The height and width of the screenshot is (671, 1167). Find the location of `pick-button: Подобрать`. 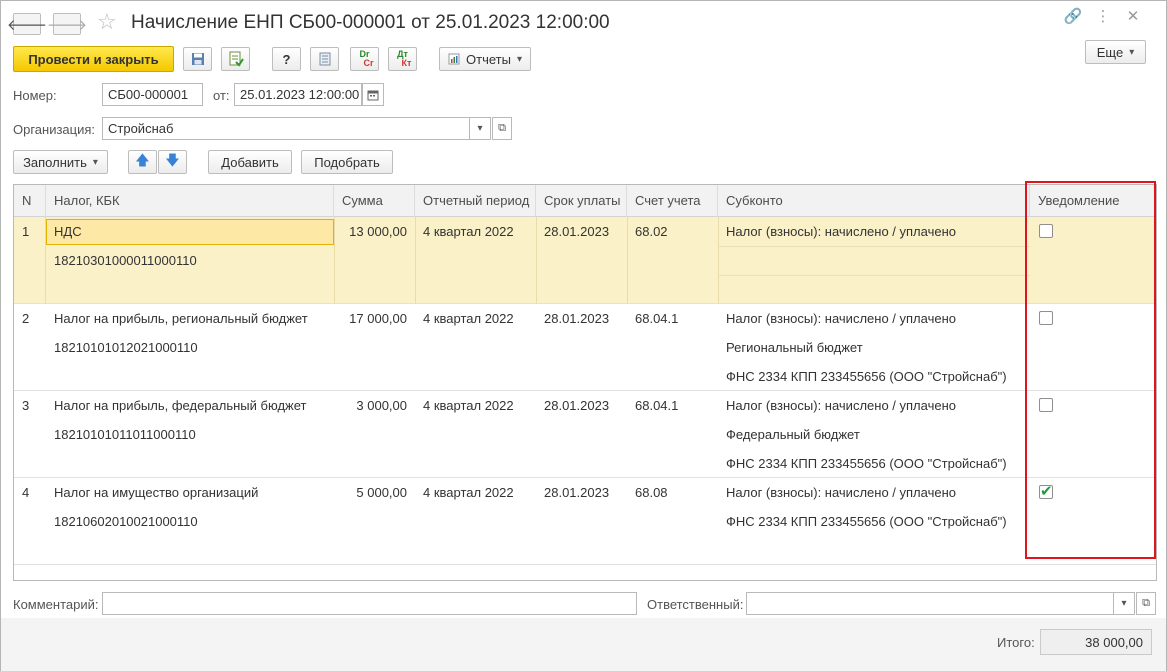

pick-button: Подобрать is located at coordinates (347, 162).